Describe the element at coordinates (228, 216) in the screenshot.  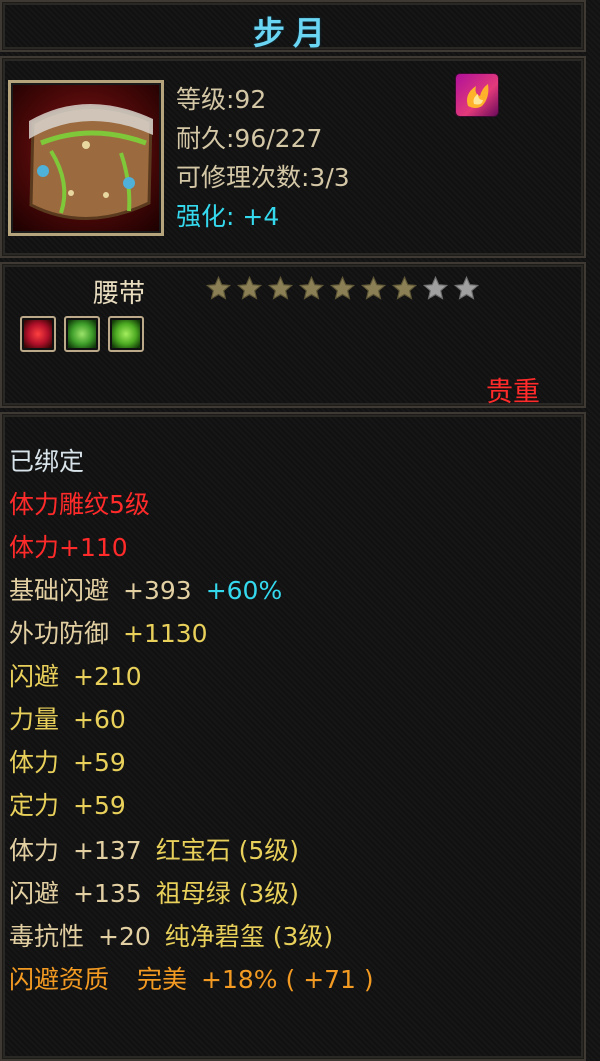
I see `item-enhance-level: 强化: +4` at that location.